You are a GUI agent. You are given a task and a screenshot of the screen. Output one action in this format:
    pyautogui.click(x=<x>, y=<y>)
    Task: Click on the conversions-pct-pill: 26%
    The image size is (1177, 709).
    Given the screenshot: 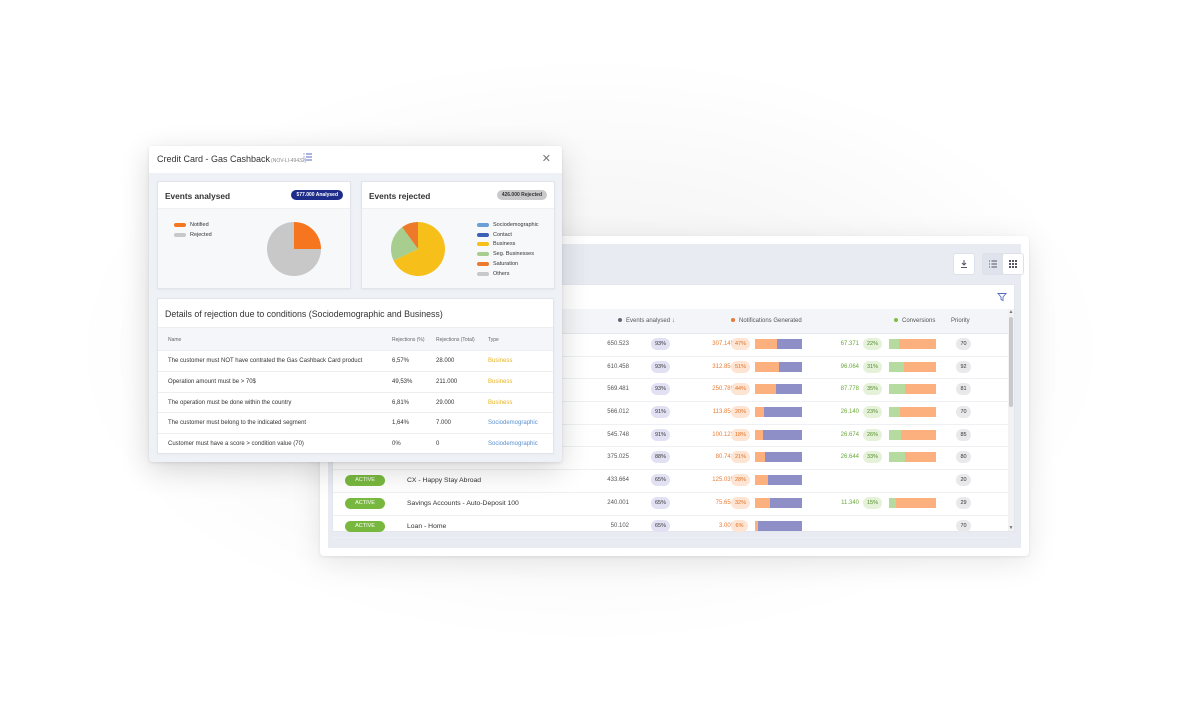 What is the action you would take?
    pyautogui.click(x=873, y=434)
    